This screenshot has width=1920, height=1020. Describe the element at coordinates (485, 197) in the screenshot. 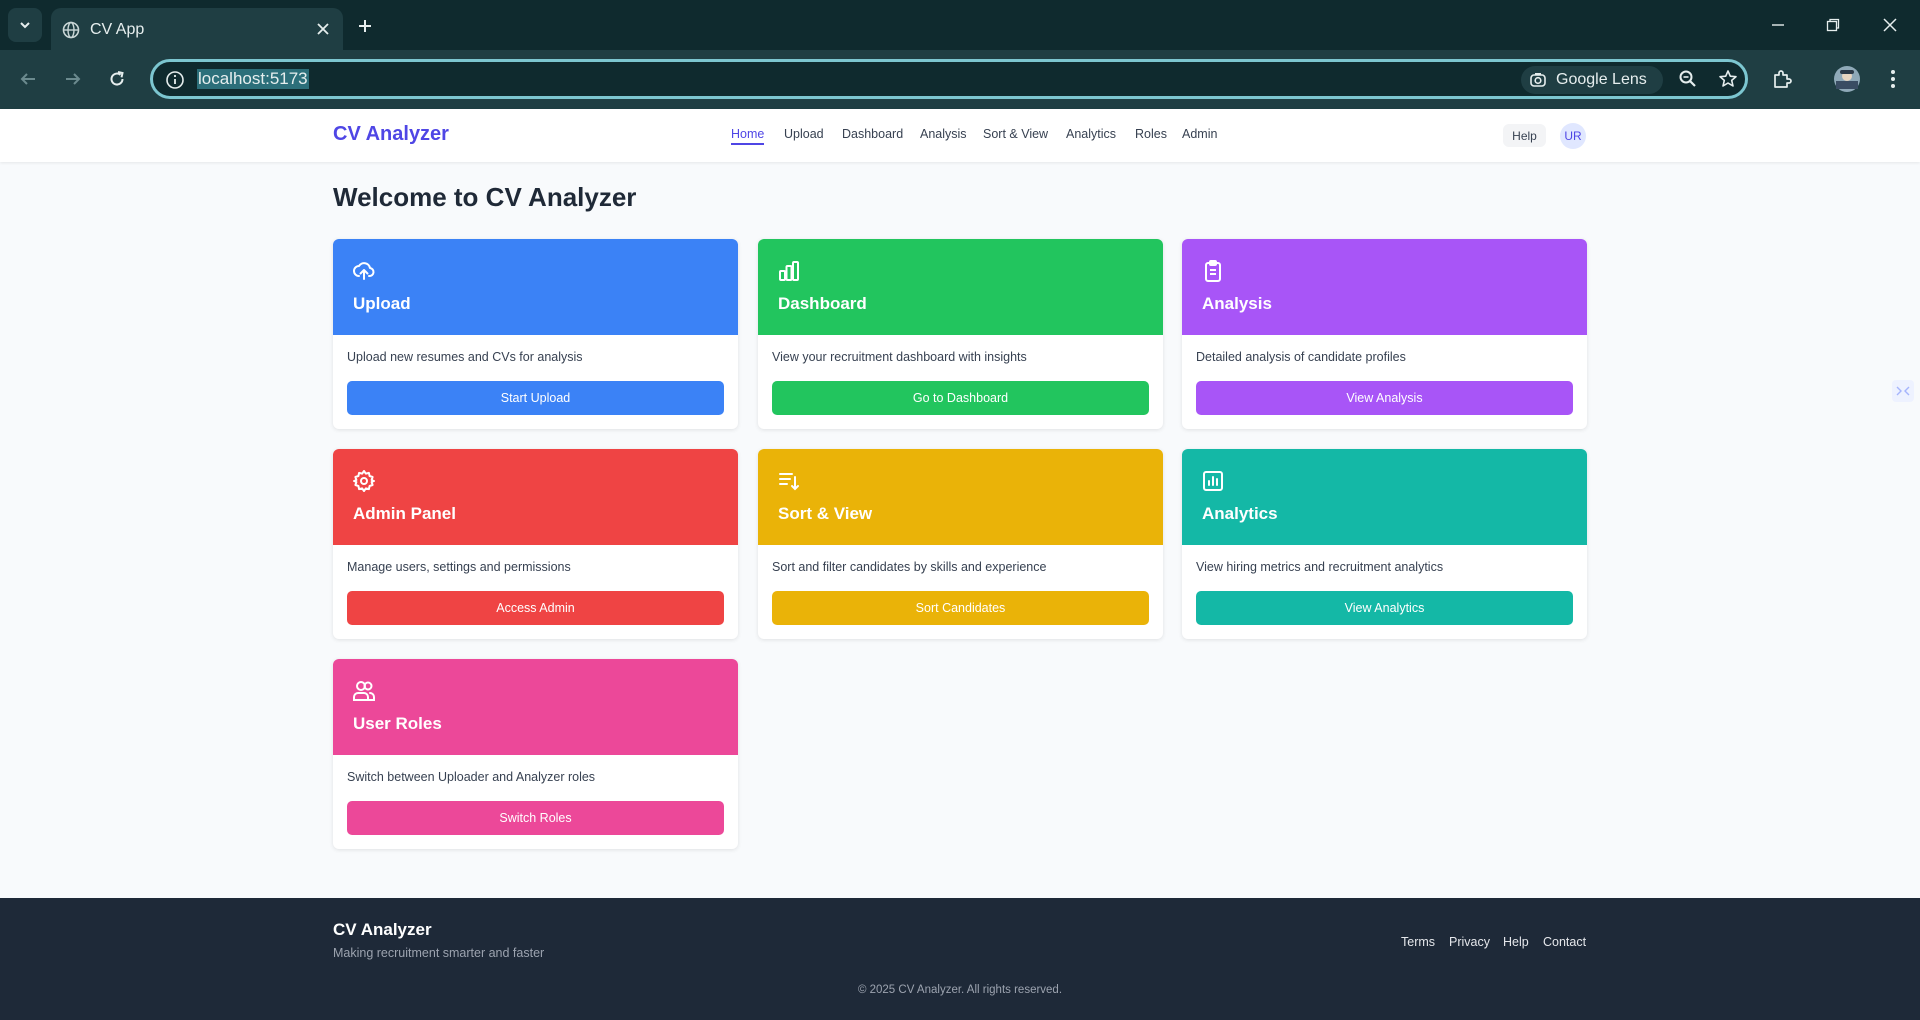

I see `page-title: Welcome to CV Analyzer` at that location.